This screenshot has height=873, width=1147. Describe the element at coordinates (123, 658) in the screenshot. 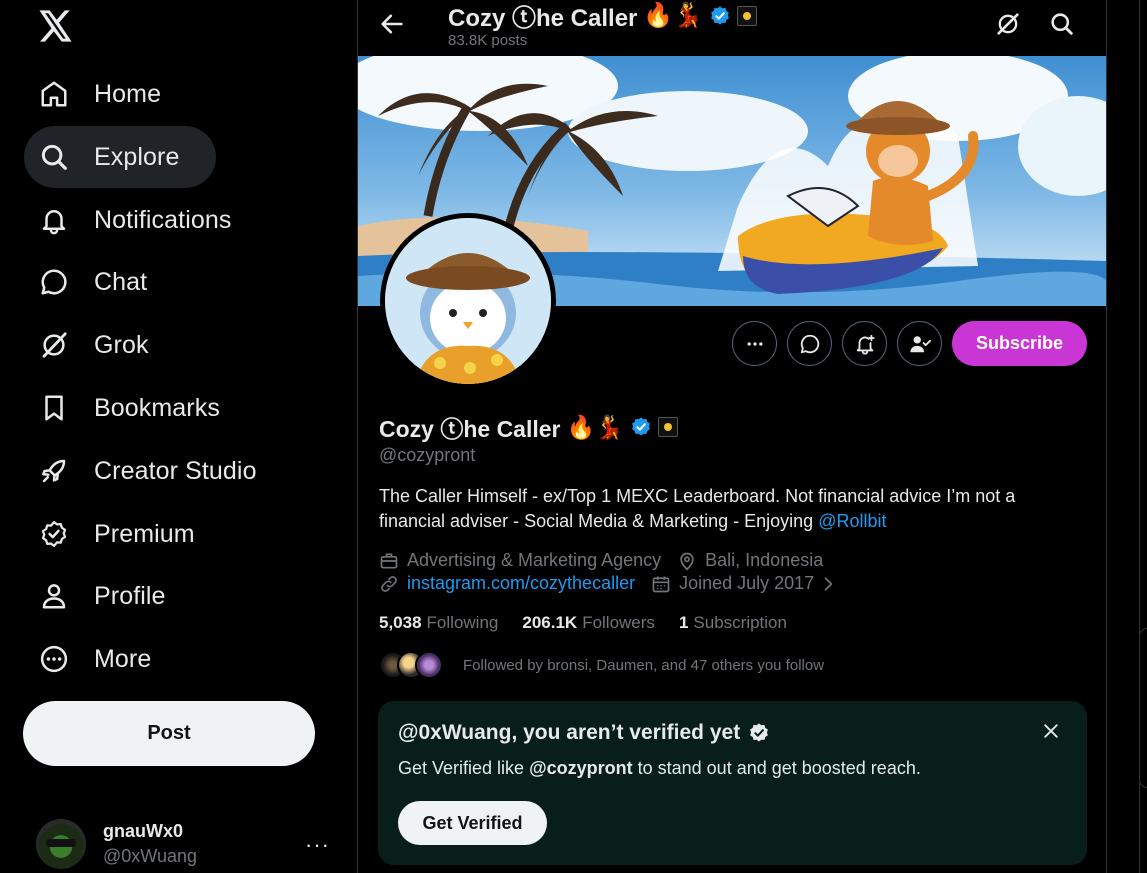

I see `nav-label: More` at that location.